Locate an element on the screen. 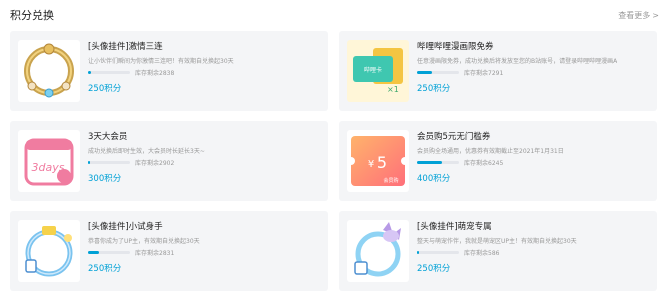  item-name: 3天大会员 is located at coordinates (108, 137).